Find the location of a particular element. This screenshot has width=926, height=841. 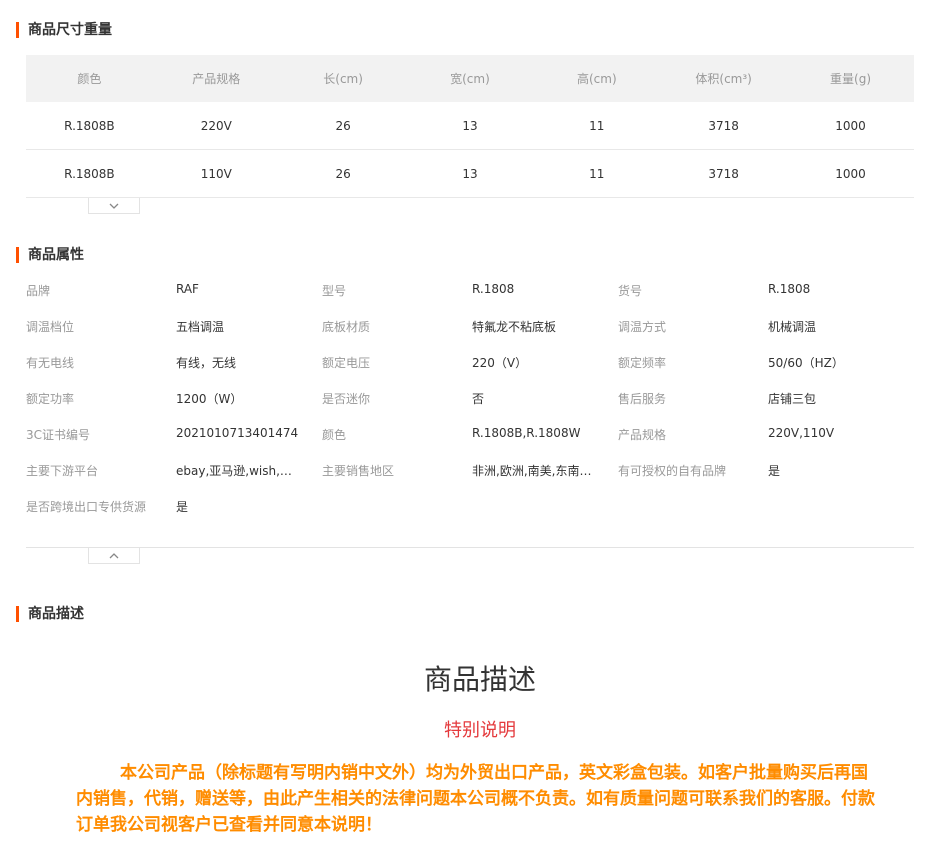

attr-label: 主要销售地区 is located at coordinates (358, 470).